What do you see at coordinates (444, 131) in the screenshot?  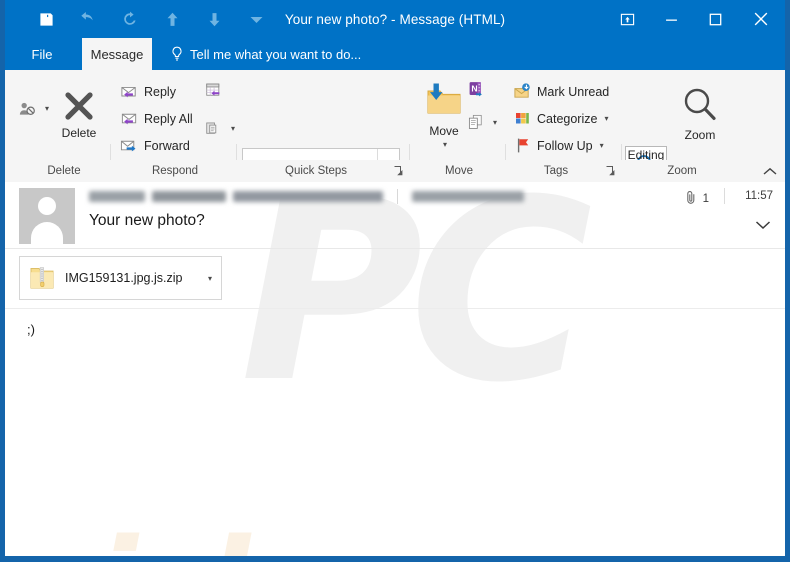 I see `move-label: Move` at bounding box center [444, 131].